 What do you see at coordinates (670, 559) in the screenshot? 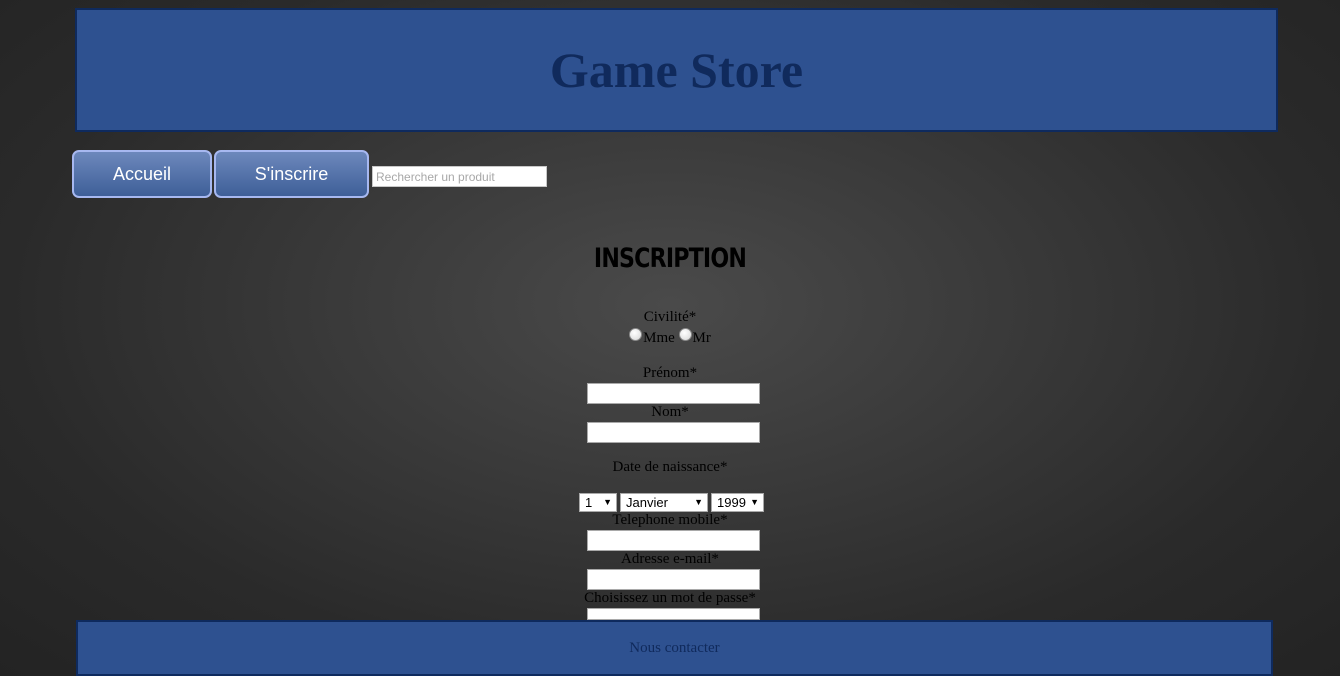
I see `email-label: Adresse e-mail*` at bounding box center [670, 559].